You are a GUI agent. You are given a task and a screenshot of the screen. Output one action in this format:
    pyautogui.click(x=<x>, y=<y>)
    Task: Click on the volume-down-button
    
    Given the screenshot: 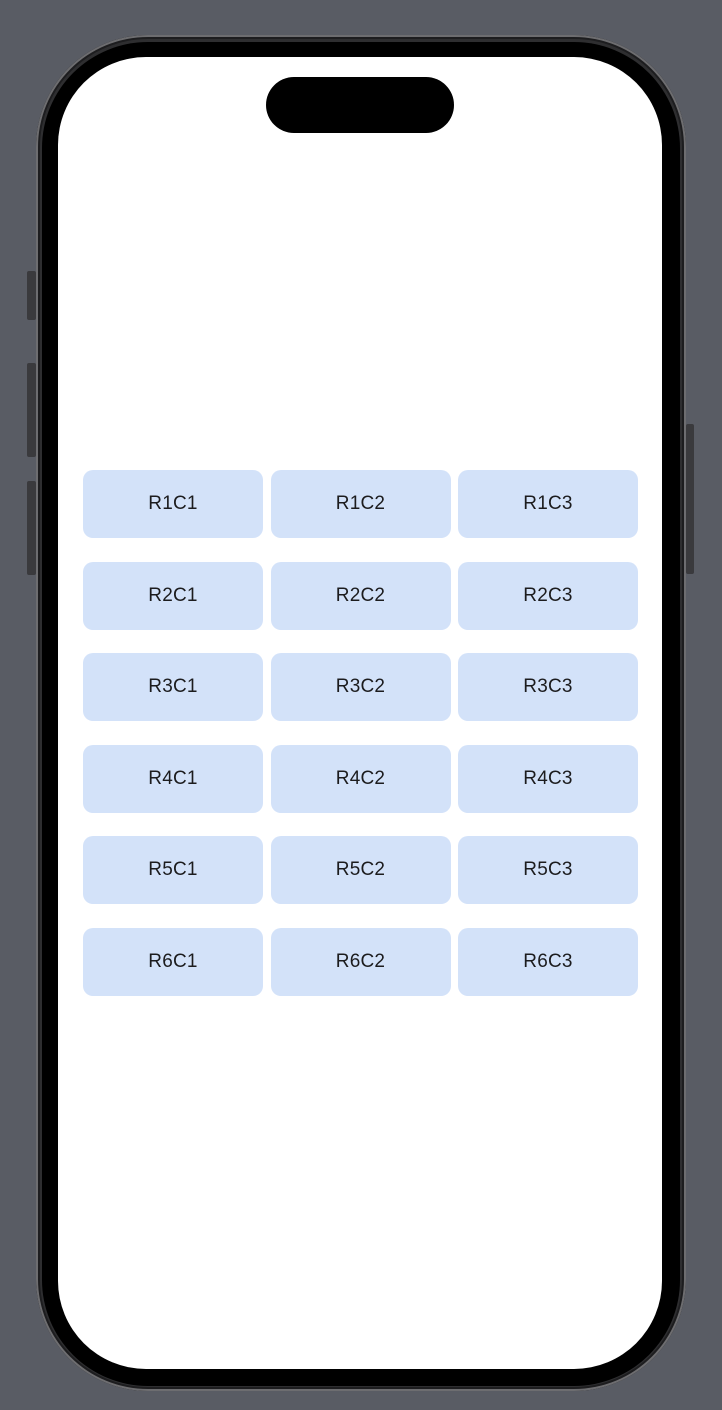 What is the action you would take?
    pyautogui.click(x=31, y=528)
    